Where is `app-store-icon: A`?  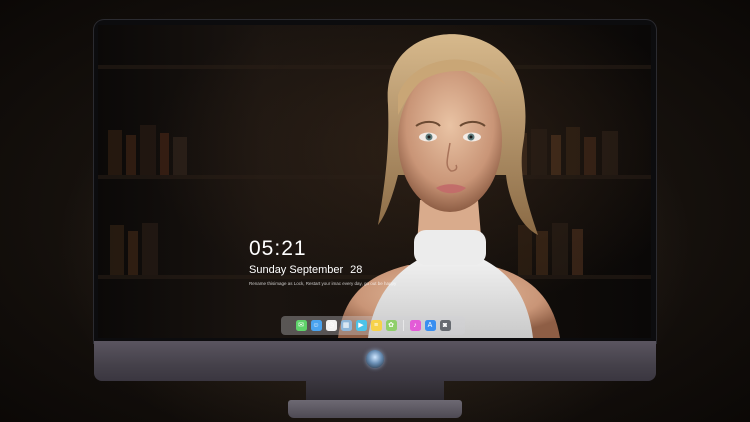 app-store-icon: A is located at coordinates (430, 325).